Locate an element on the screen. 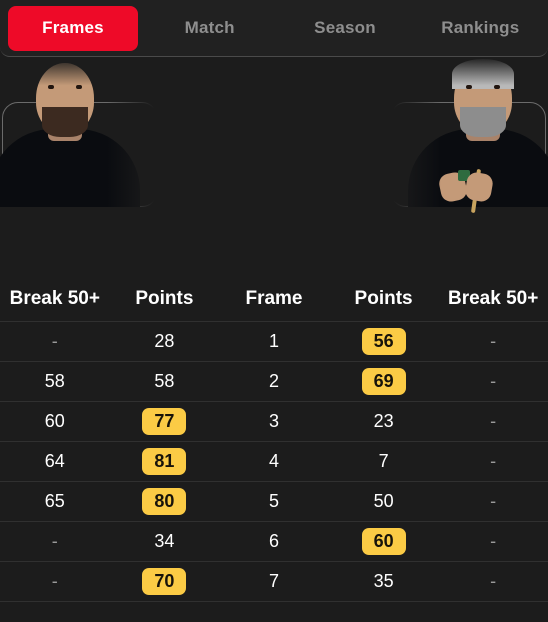  tab-bar: Frames Match Season Rankings is located at coordinates (274, 28).